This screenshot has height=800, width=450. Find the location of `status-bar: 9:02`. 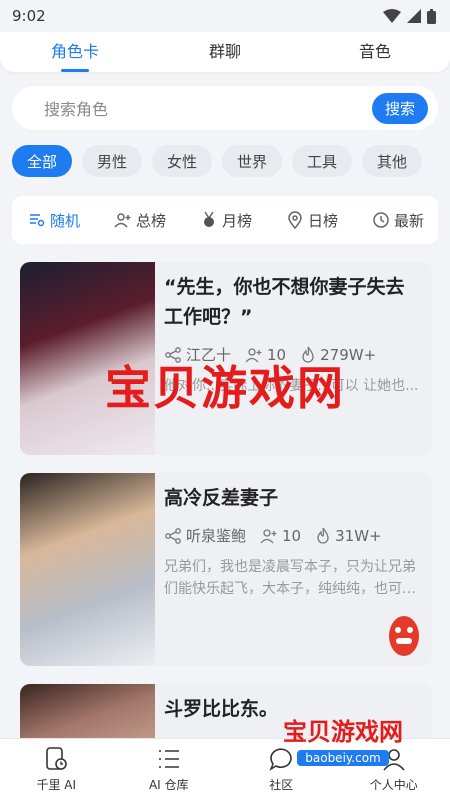

status-bar: 9:02 is located at coordinates (225, 16).